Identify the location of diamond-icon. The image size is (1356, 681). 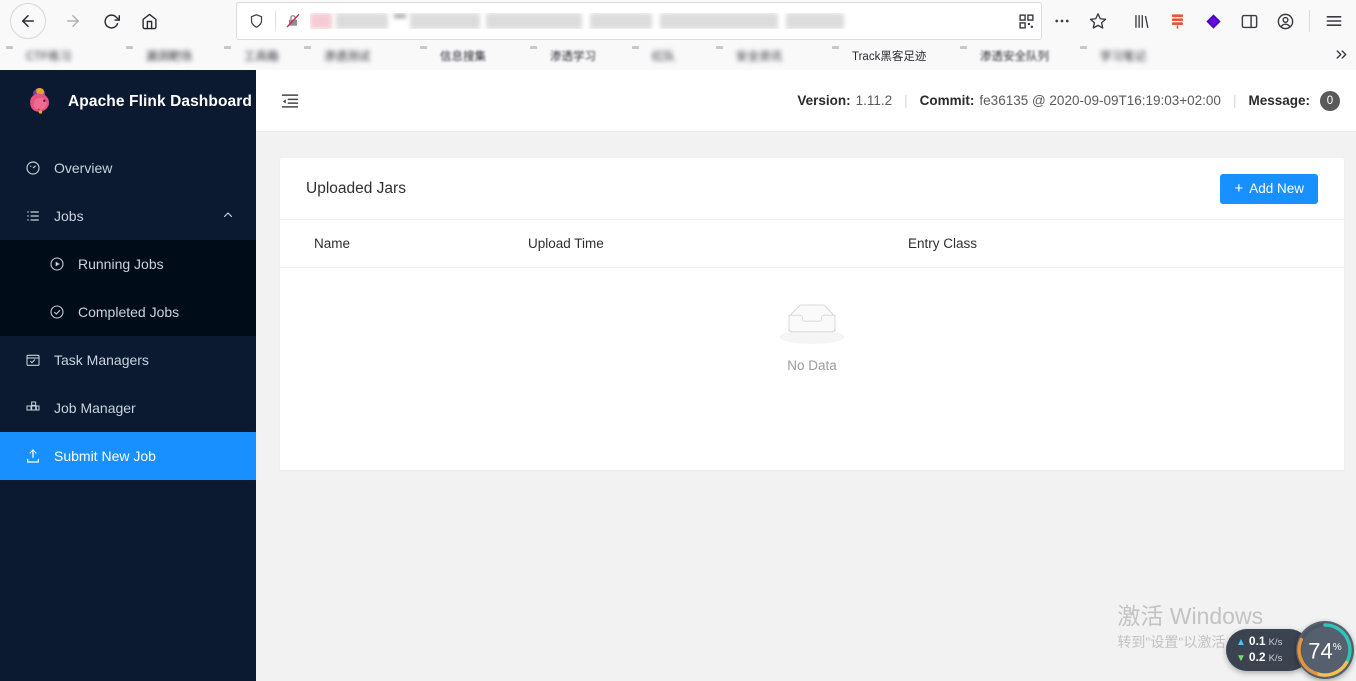
(1213, 21).